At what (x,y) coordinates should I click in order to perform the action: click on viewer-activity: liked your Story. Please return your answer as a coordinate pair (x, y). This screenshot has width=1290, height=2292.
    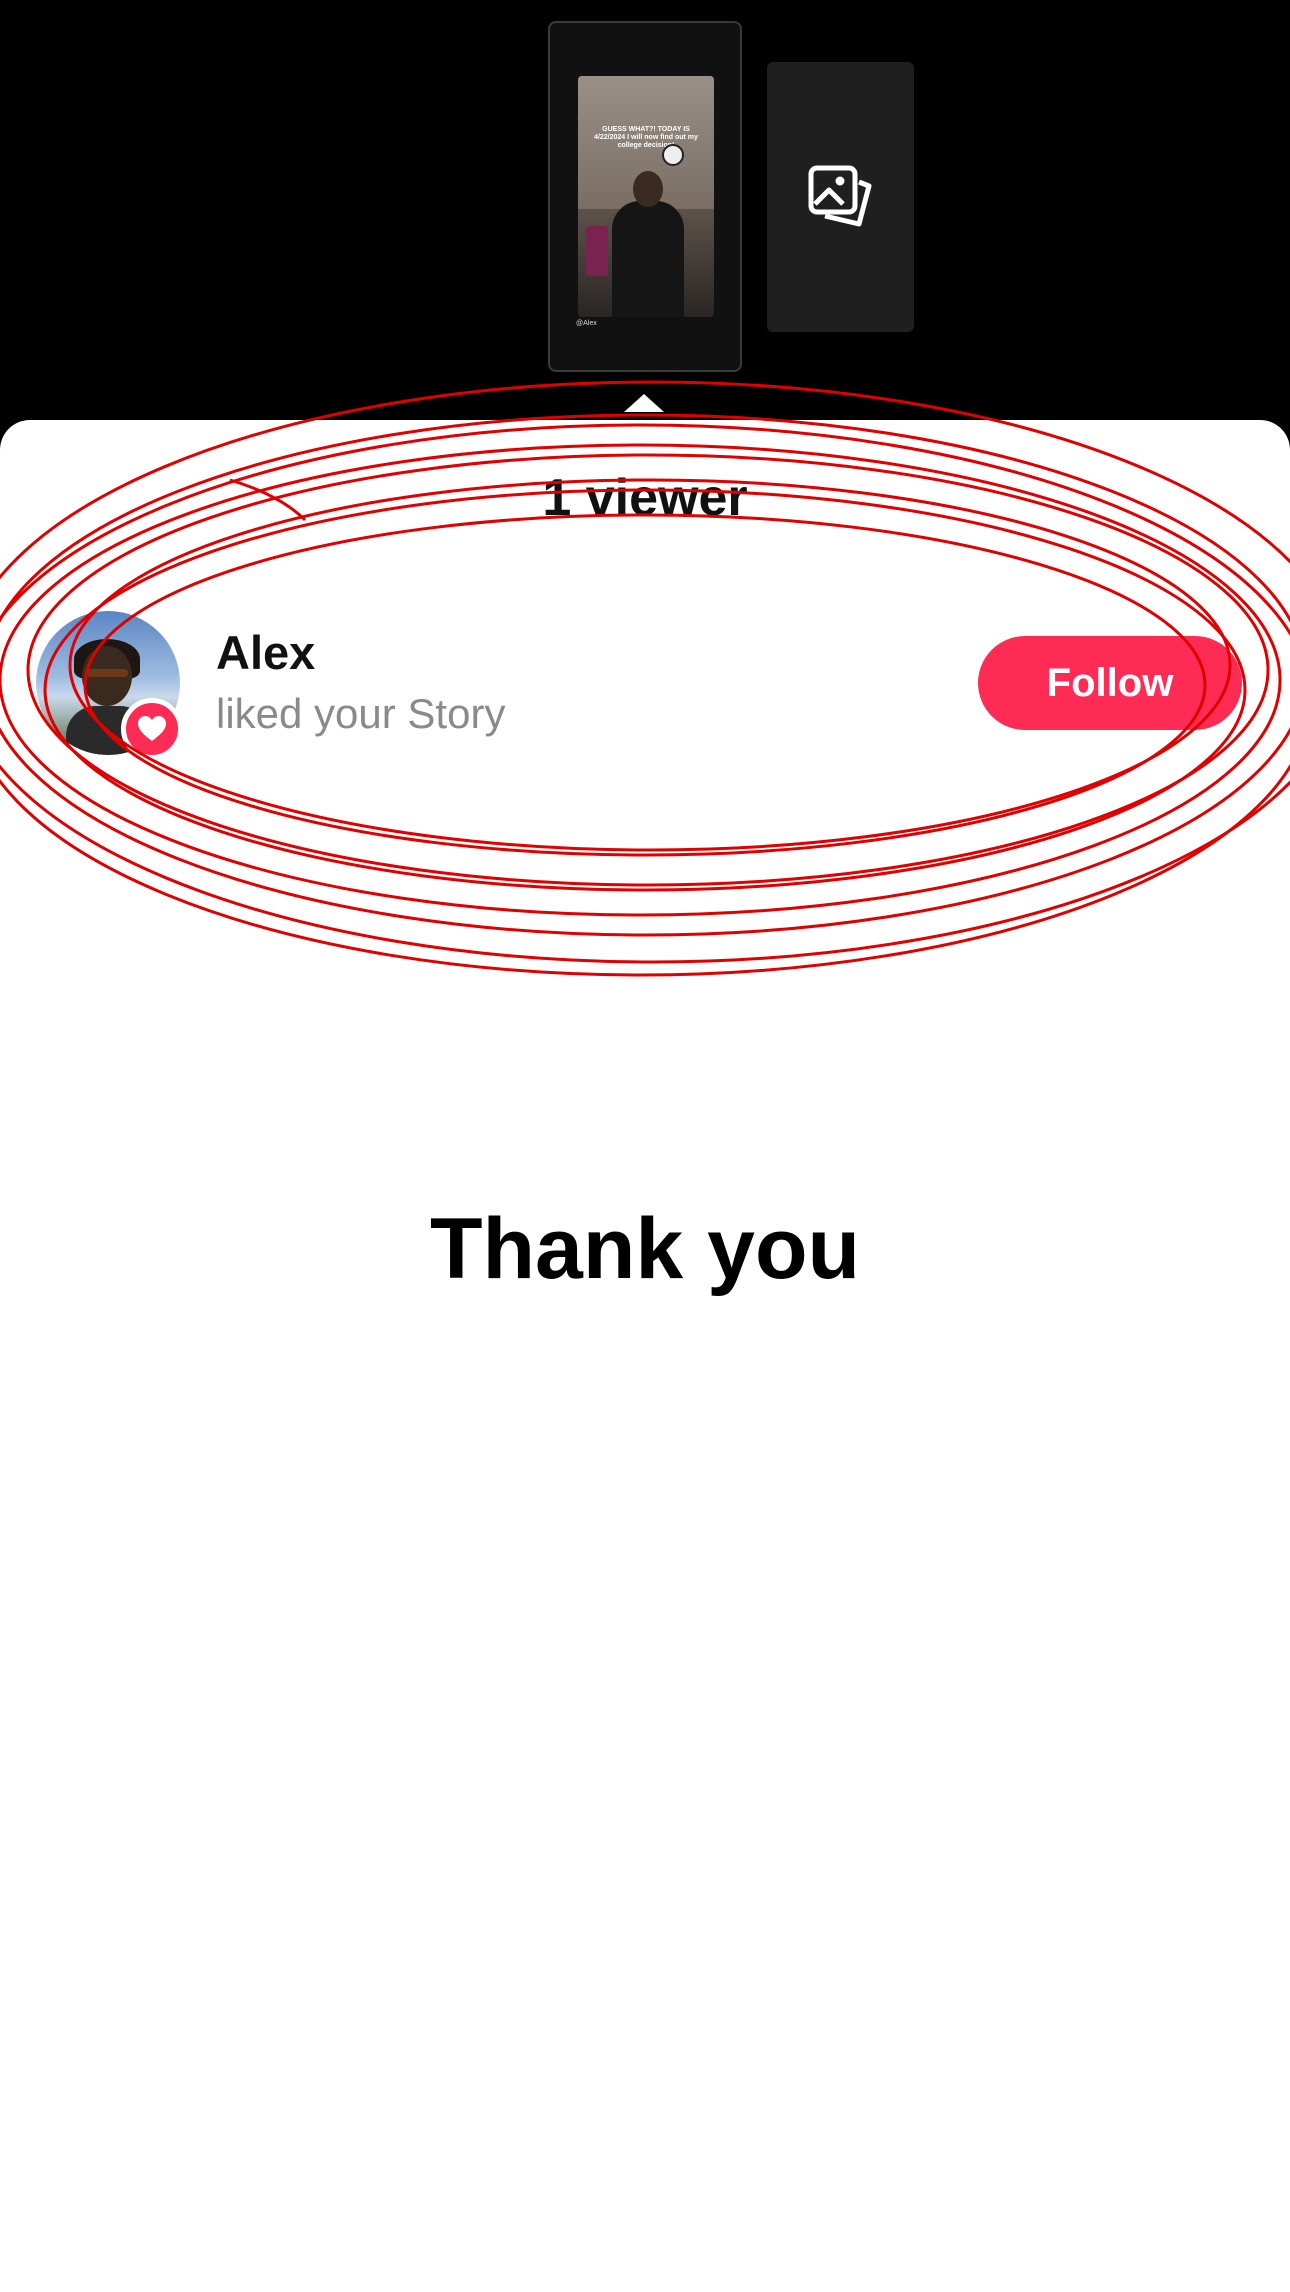
    Looking at the image, I should click on (361, 713).